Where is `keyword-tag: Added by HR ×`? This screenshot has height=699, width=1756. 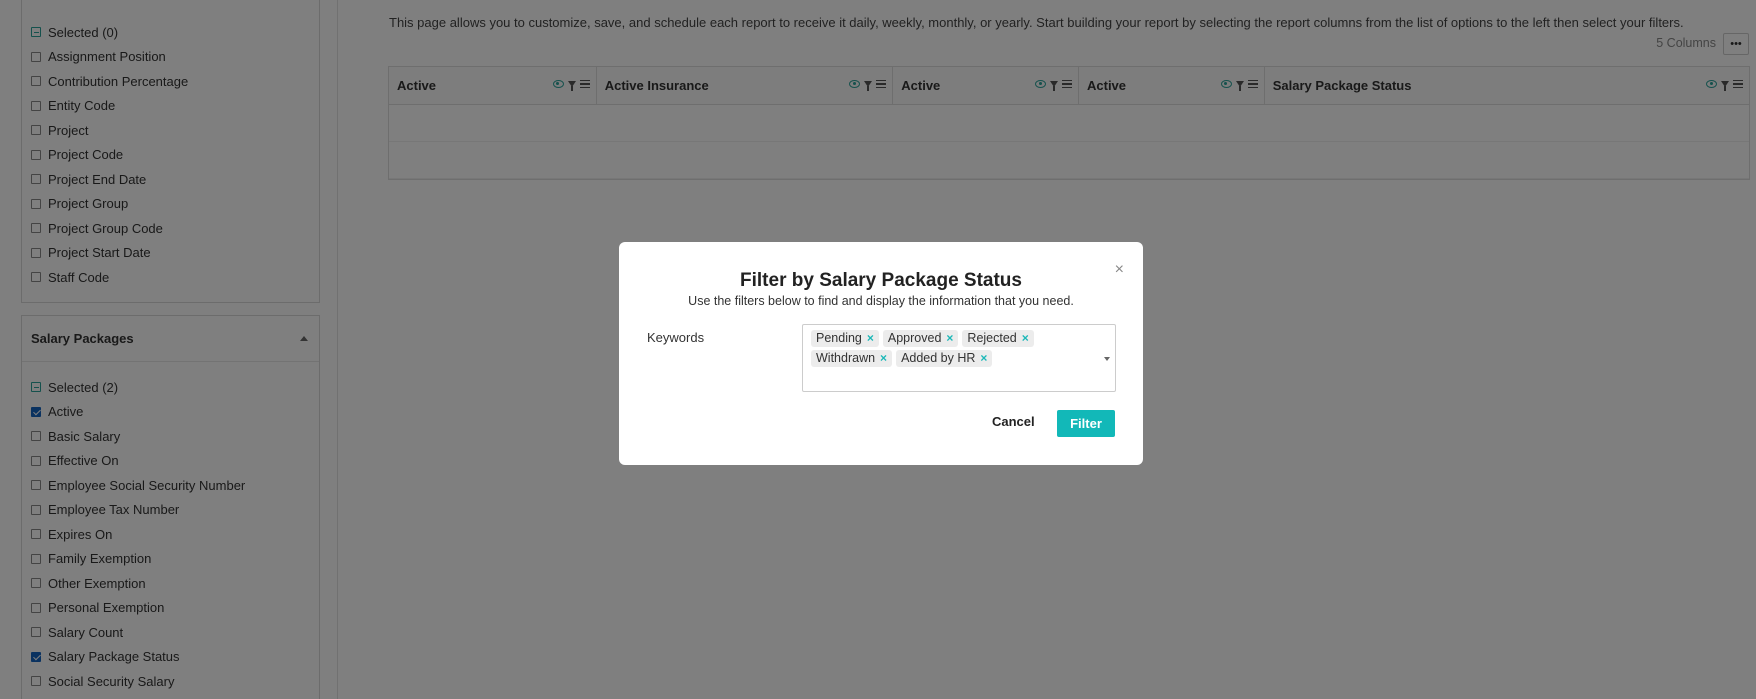
keyword-tag: Added by HR × is located at coordinates (944, 358).